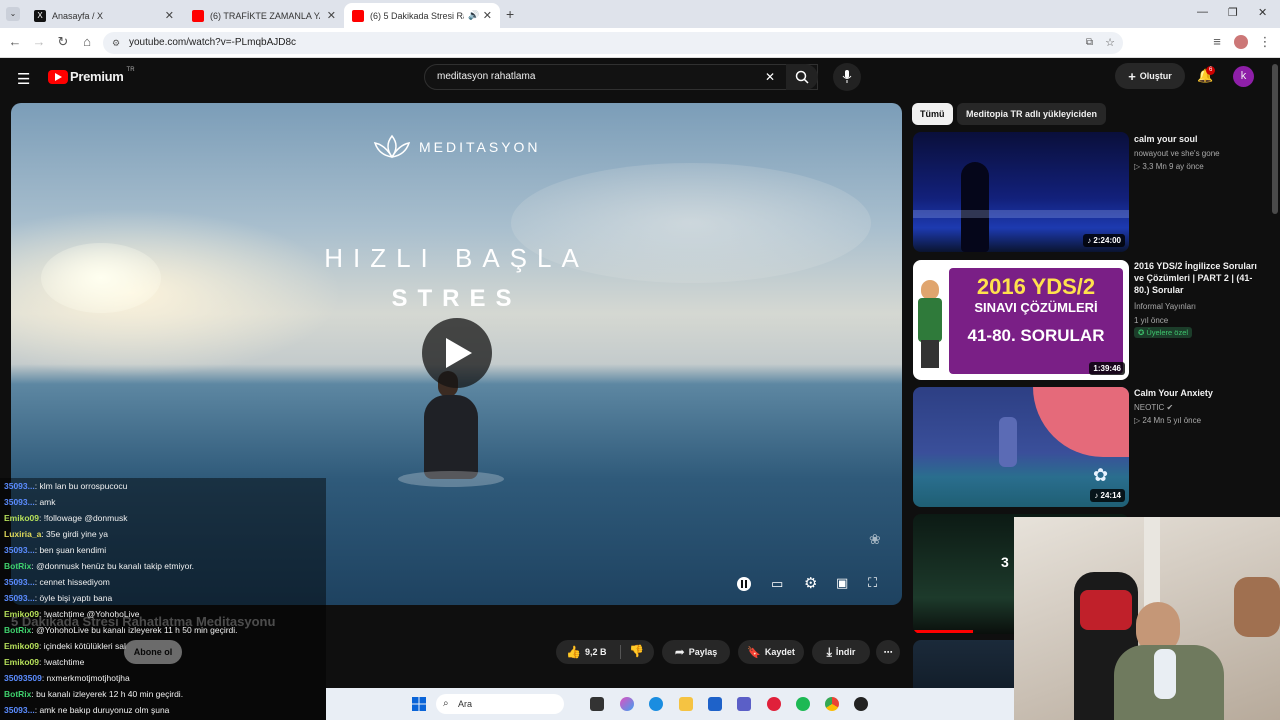  What do you see at coordinates (803, 704) in the screenshot?
I see `spotify-icon` at bounding box center [803, 704].